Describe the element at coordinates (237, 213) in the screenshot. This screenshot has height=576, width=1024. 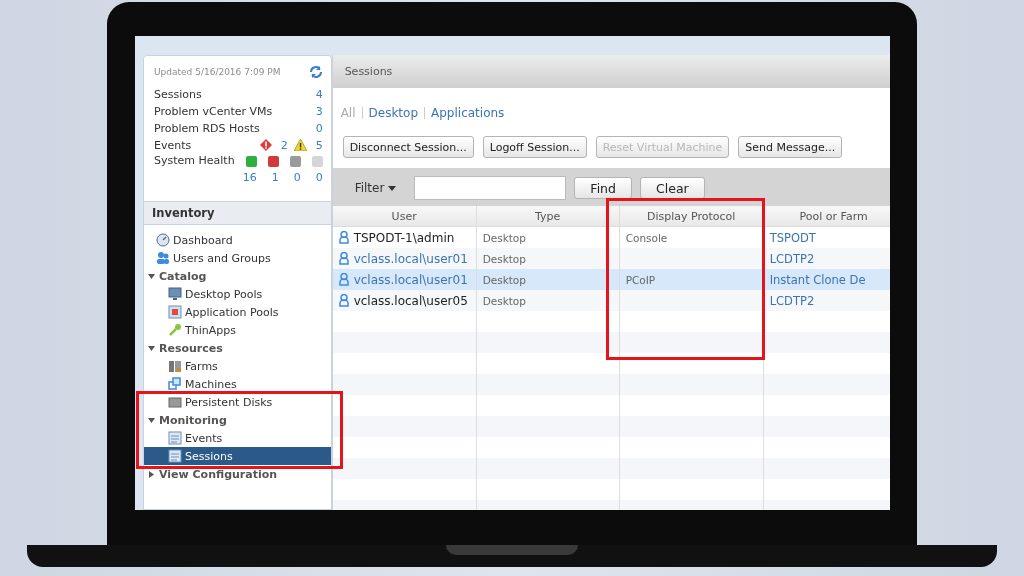
I see `inventory-header: Inventory` at that location.